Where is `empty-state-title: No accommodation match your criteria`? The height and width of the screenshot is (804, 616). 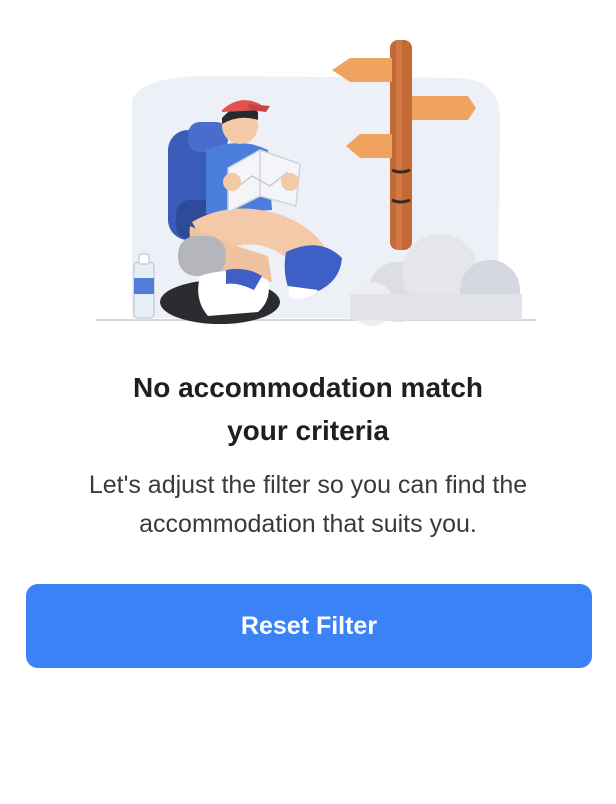
empty-state-title: No accommodation match your criteria is located at coordinates (308, 409).